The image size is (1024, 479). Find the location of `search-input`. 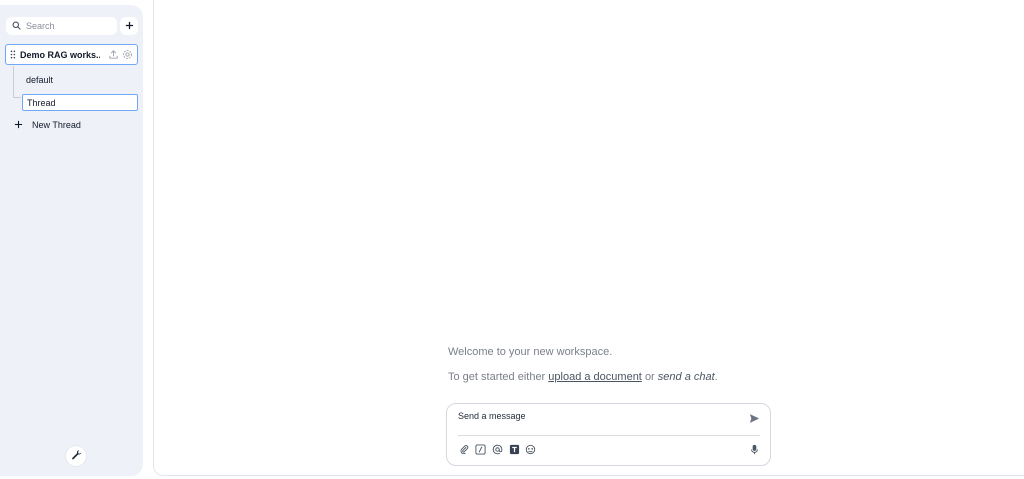

search-input is located at coordinates (71, 26).